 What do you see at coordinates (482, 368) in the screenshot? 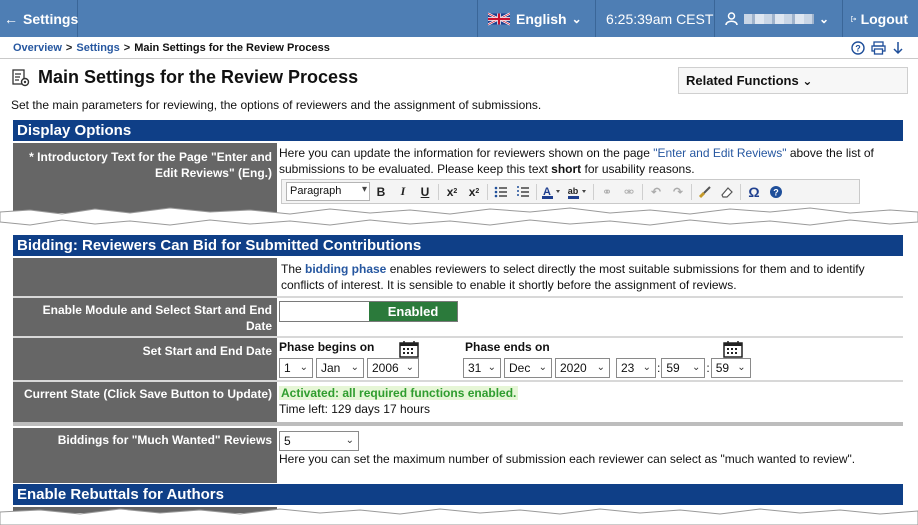
I see `end-day-select: 31 ⌄` at bounding box center [482, 368].